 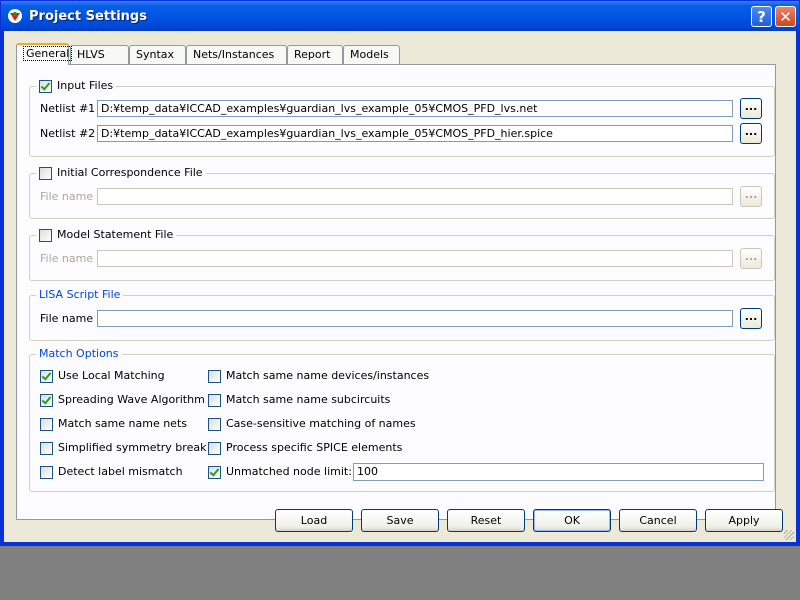 What do you see at coordinates (123, 448) in the screenshot?
I see `simplified-symmetry-break-option: Simplified symmetry break` at bounding box center [123, 448].